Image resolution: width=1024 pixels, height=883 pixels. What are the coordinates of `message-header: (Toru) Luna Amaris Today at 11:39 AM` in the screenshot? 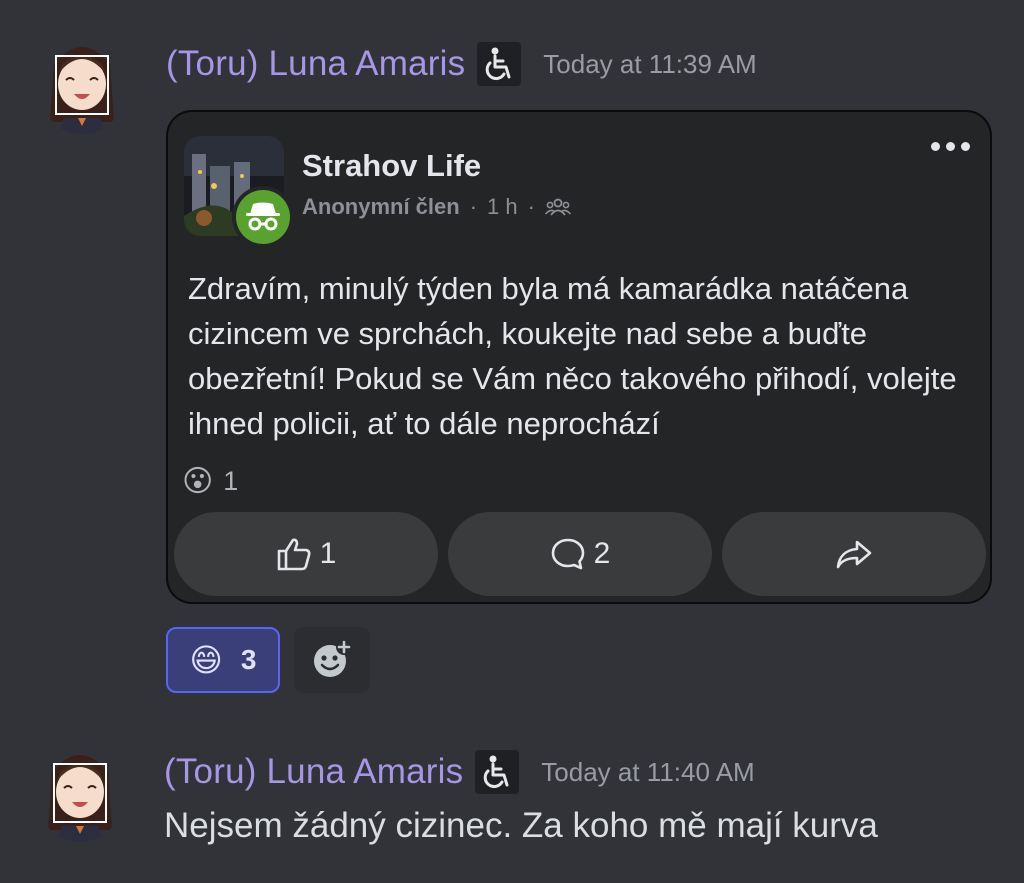 It's located at (461, 64).